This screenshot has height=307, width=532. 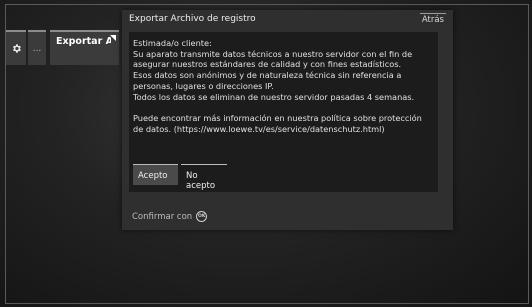 I want to click on dialog-header: Exportar Archivo de registro Atrás, so click(x=287, y=20).